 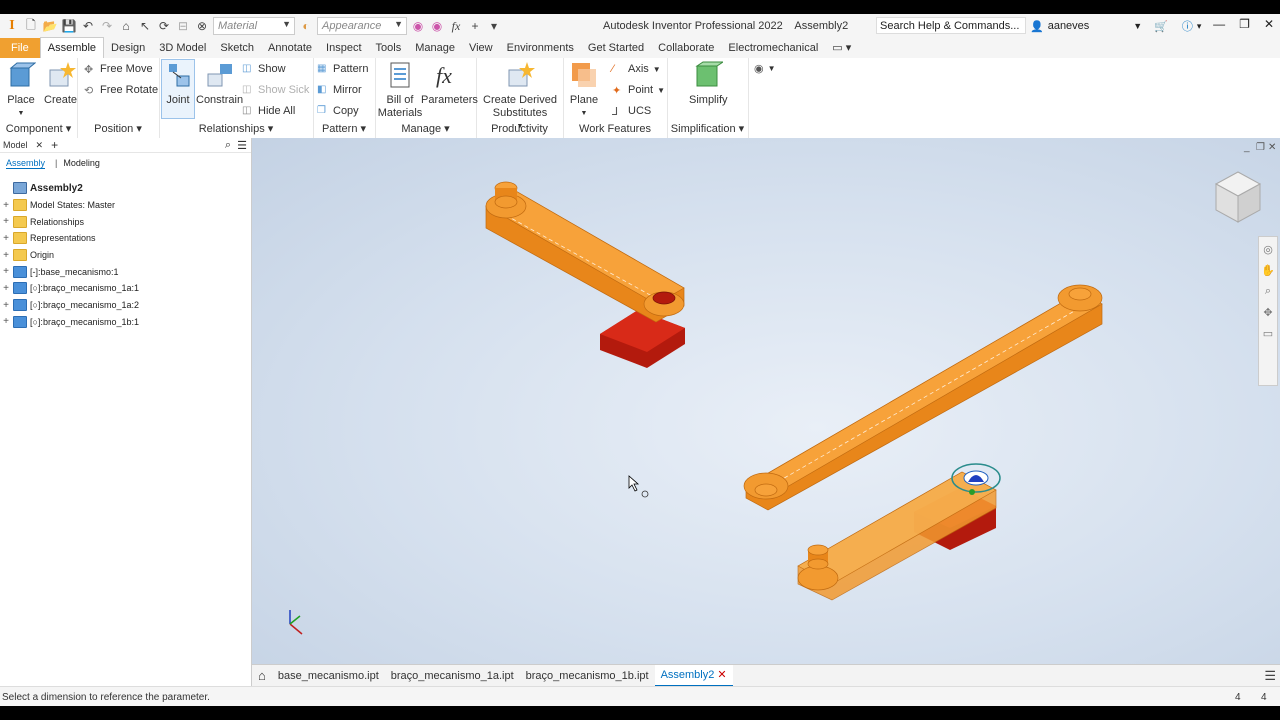 What do you see at coordinates (236, 128) in the screenshot?
I see `relationships-group-label: Relationships ▾` at bounding box center [236, 128].